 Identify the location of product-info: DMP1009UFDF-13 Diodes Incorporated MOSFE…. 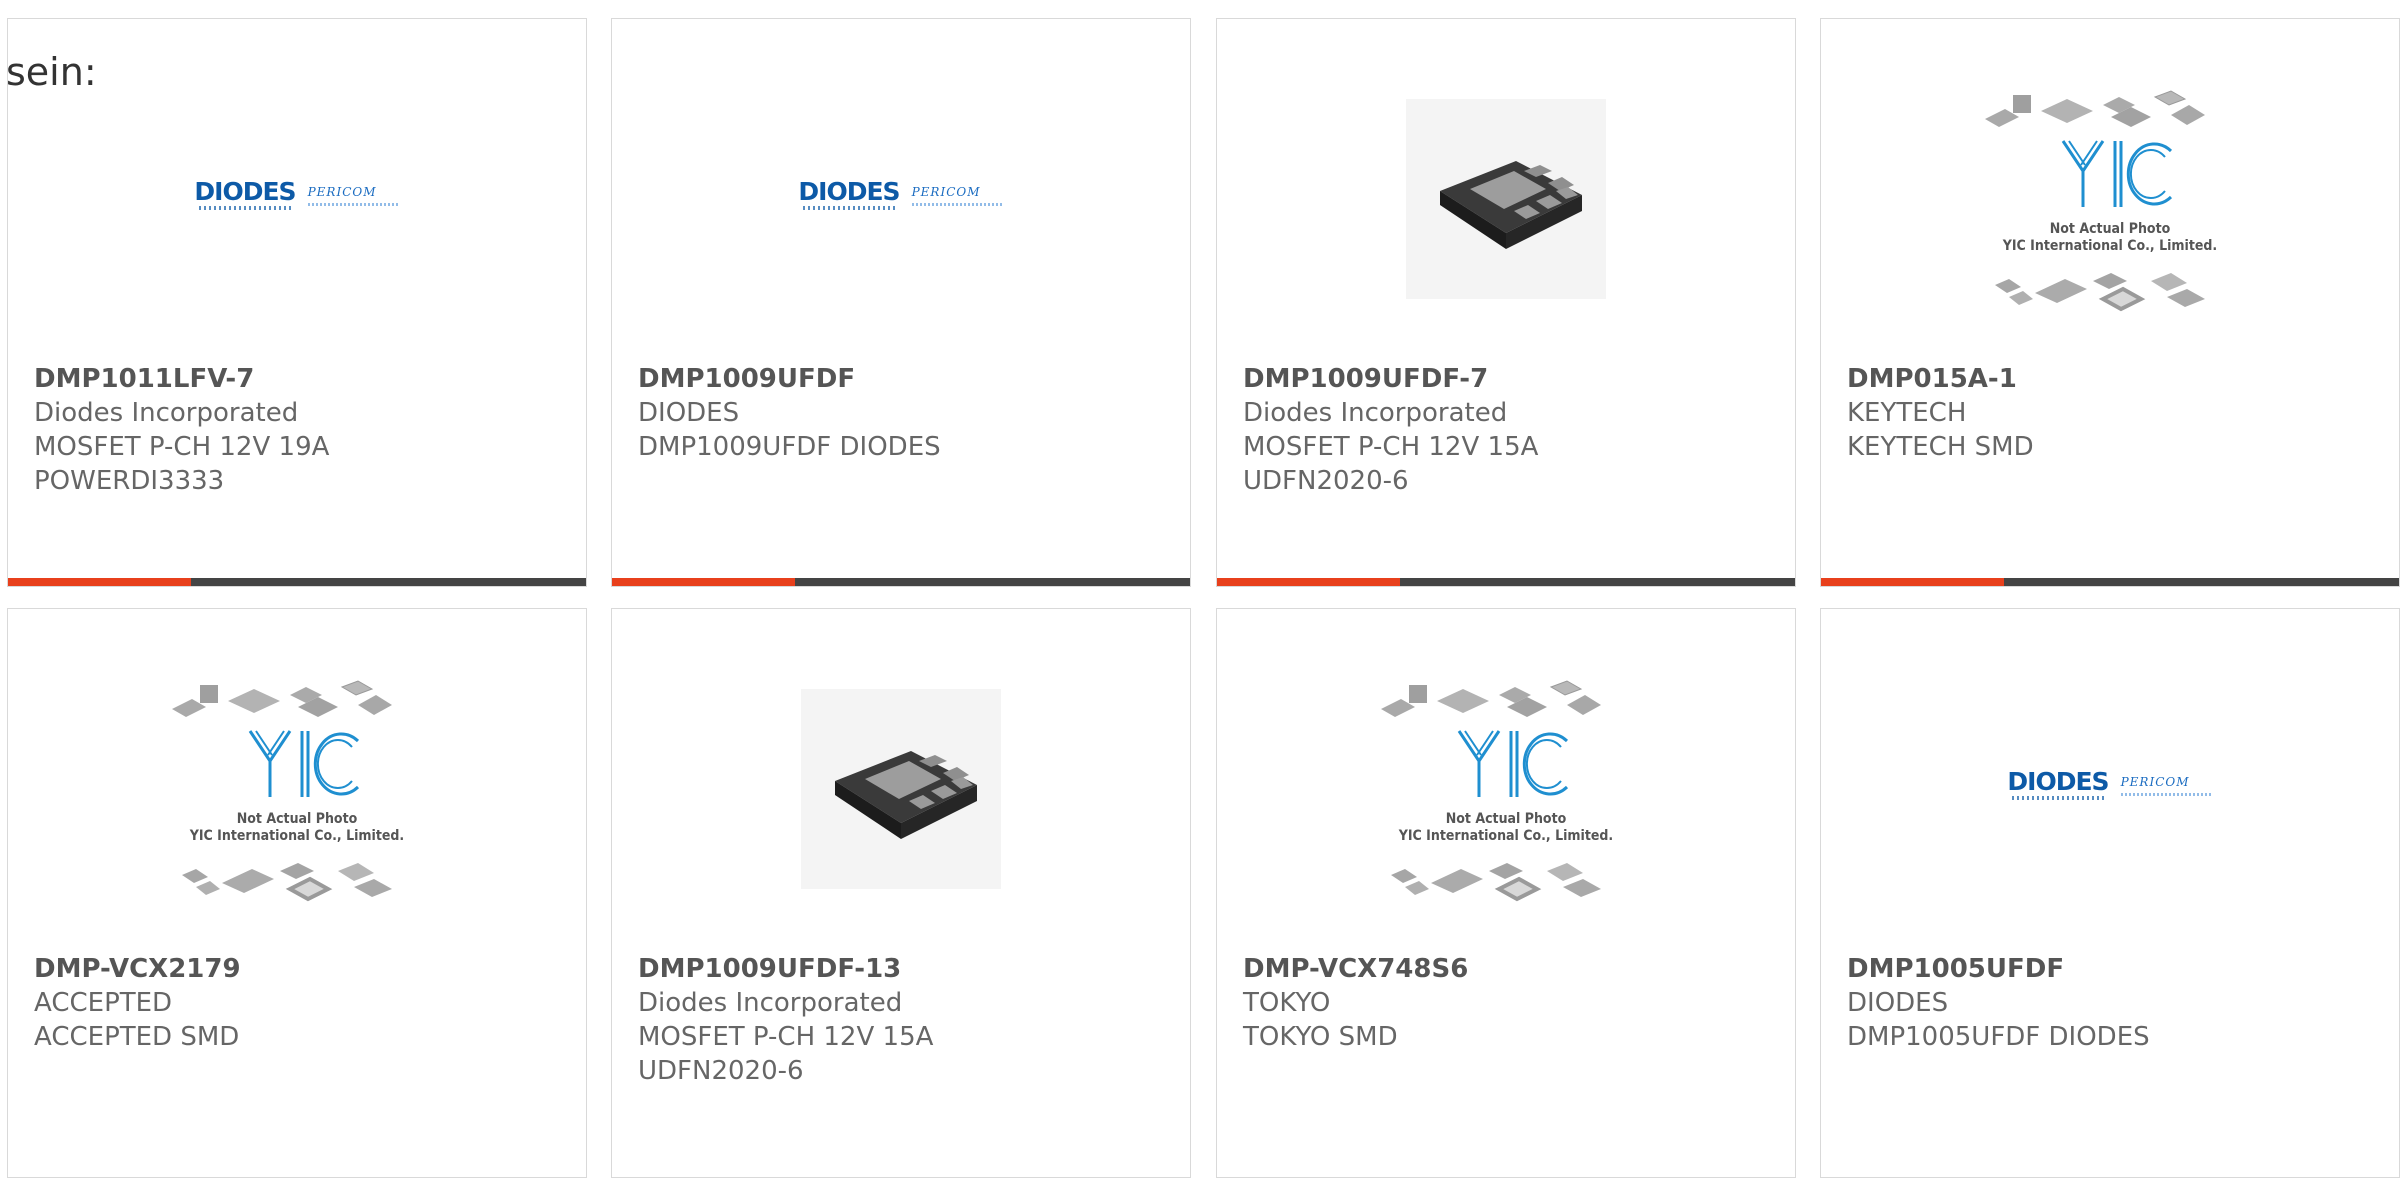
(907, 1020).